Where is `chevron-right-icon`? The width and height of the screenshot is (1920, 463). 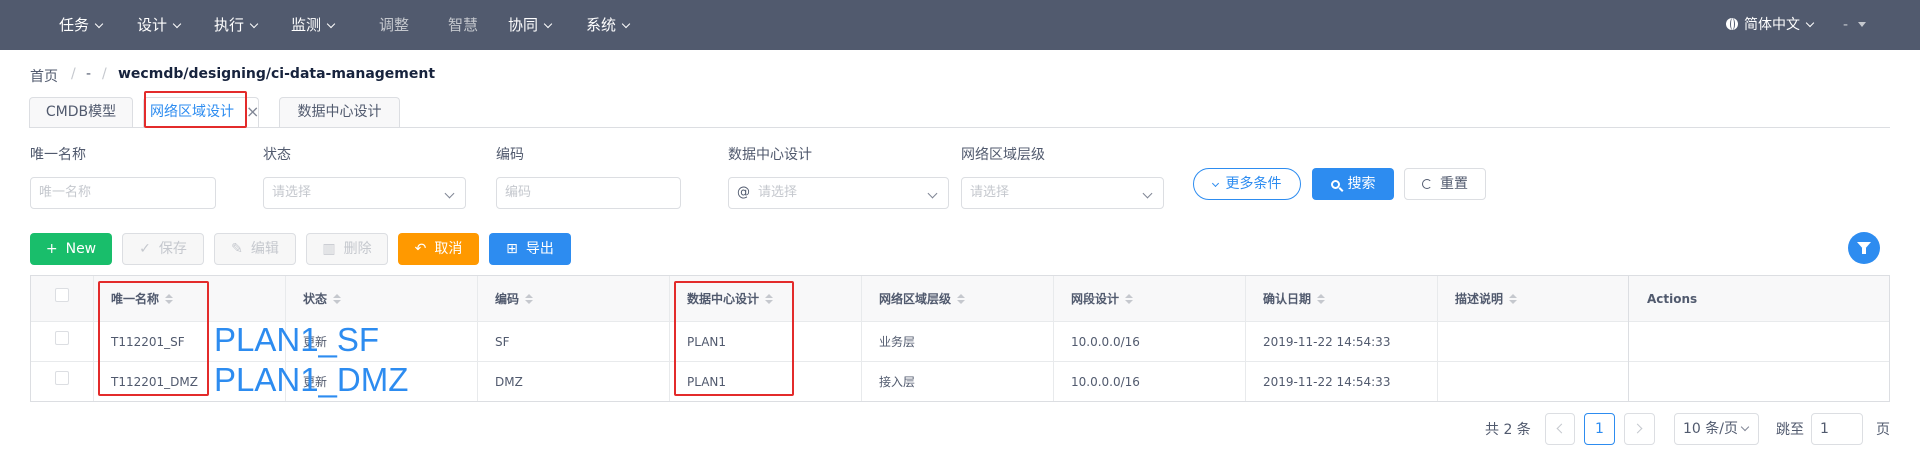
chevron-right-icon is located at coordinates (1637, 428).